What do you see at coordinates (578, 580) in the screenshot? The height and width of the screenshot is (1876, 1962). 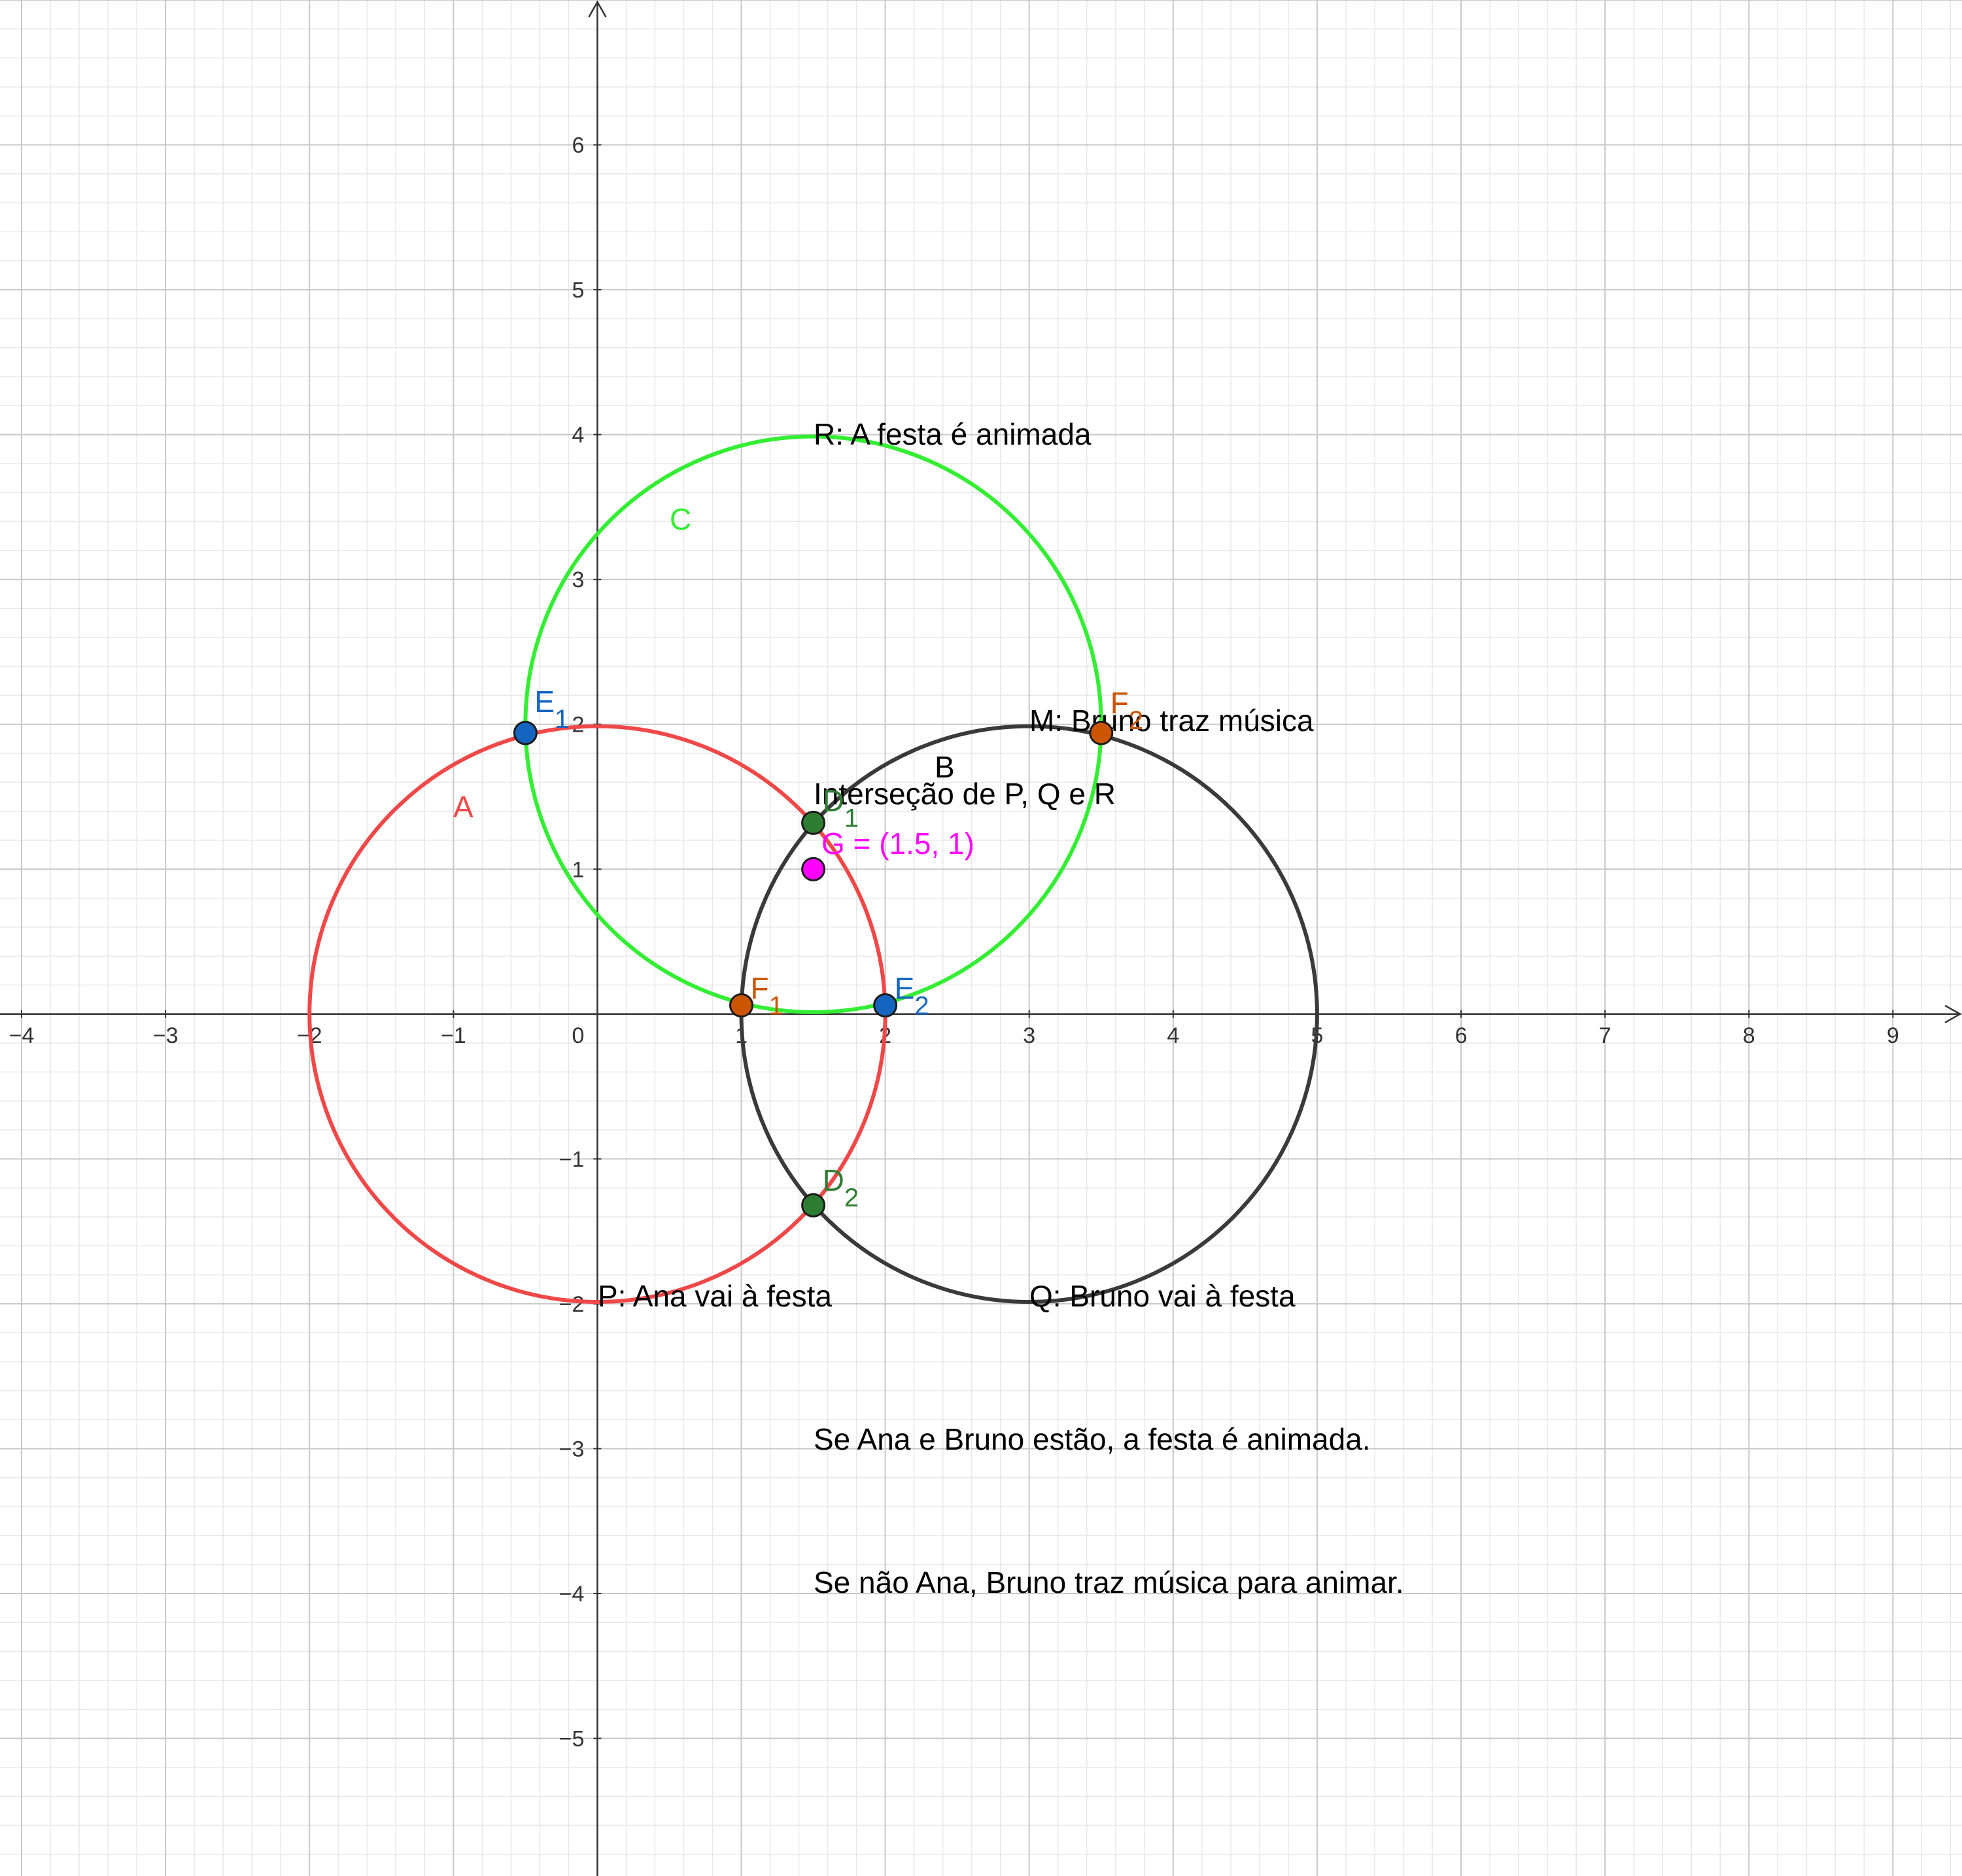 I see `y-tick-label: 3` at bounding box center [578, 580].